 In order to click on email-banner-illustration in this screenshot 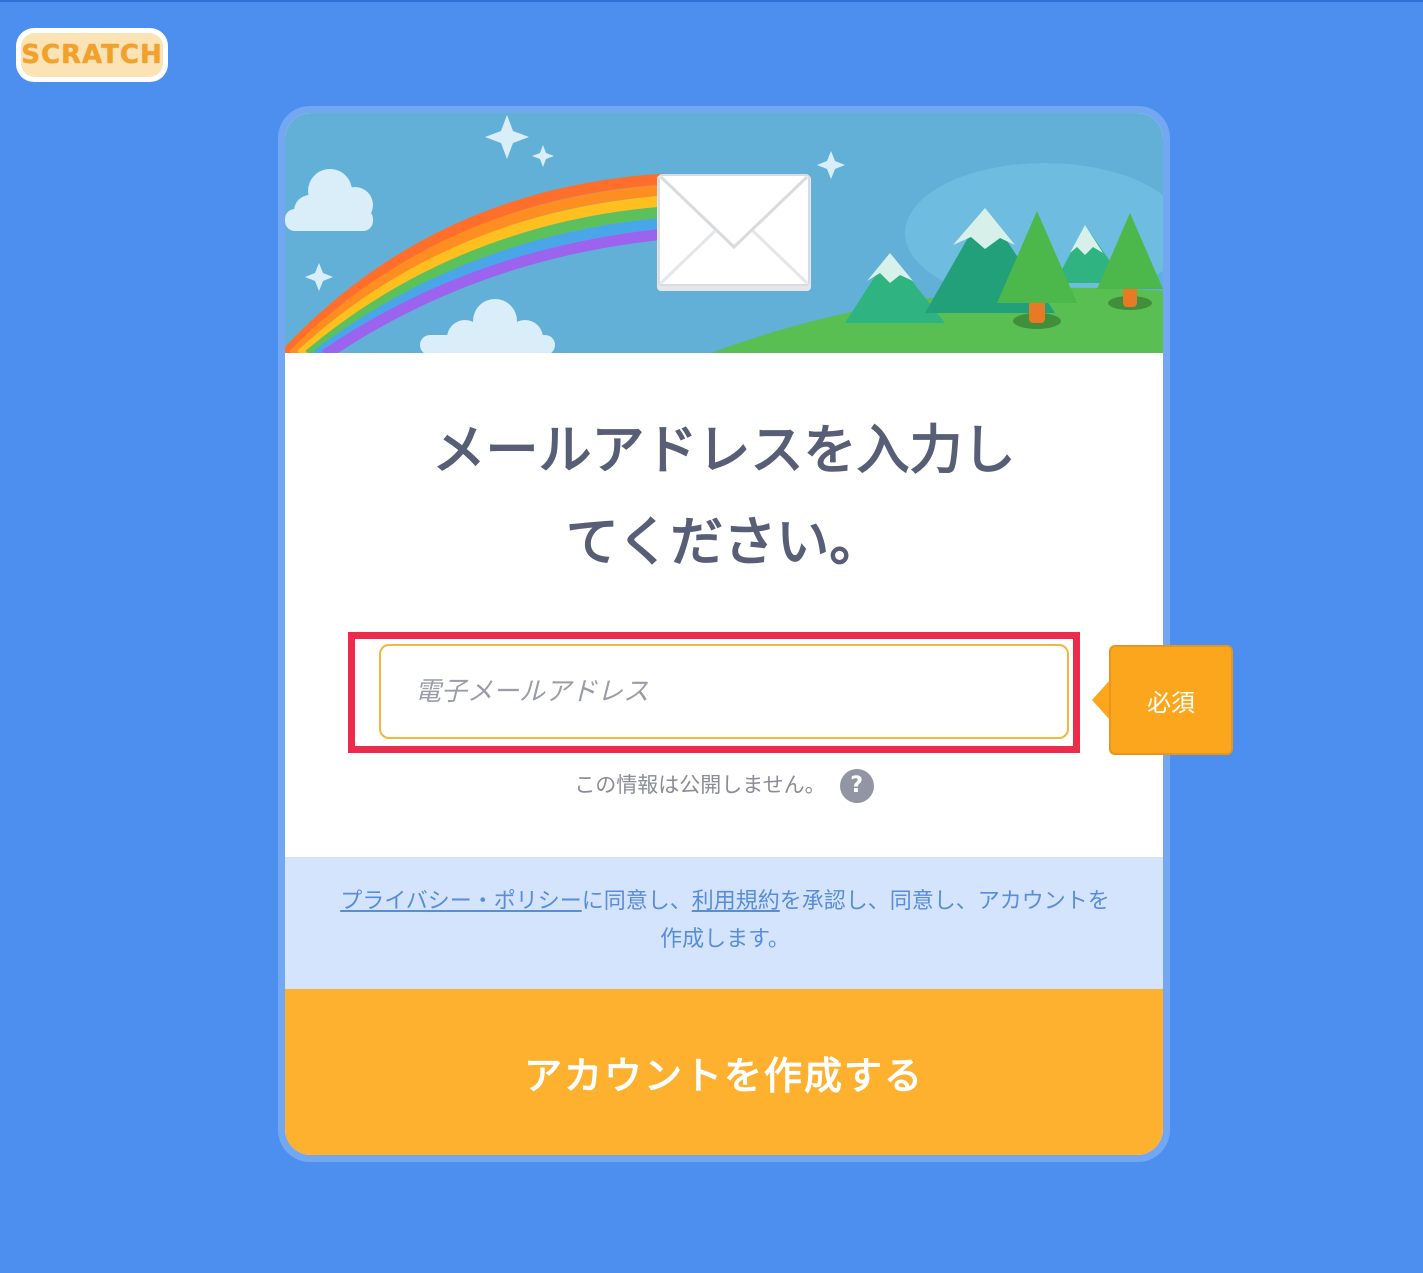, I will do `click(724, 233)`.